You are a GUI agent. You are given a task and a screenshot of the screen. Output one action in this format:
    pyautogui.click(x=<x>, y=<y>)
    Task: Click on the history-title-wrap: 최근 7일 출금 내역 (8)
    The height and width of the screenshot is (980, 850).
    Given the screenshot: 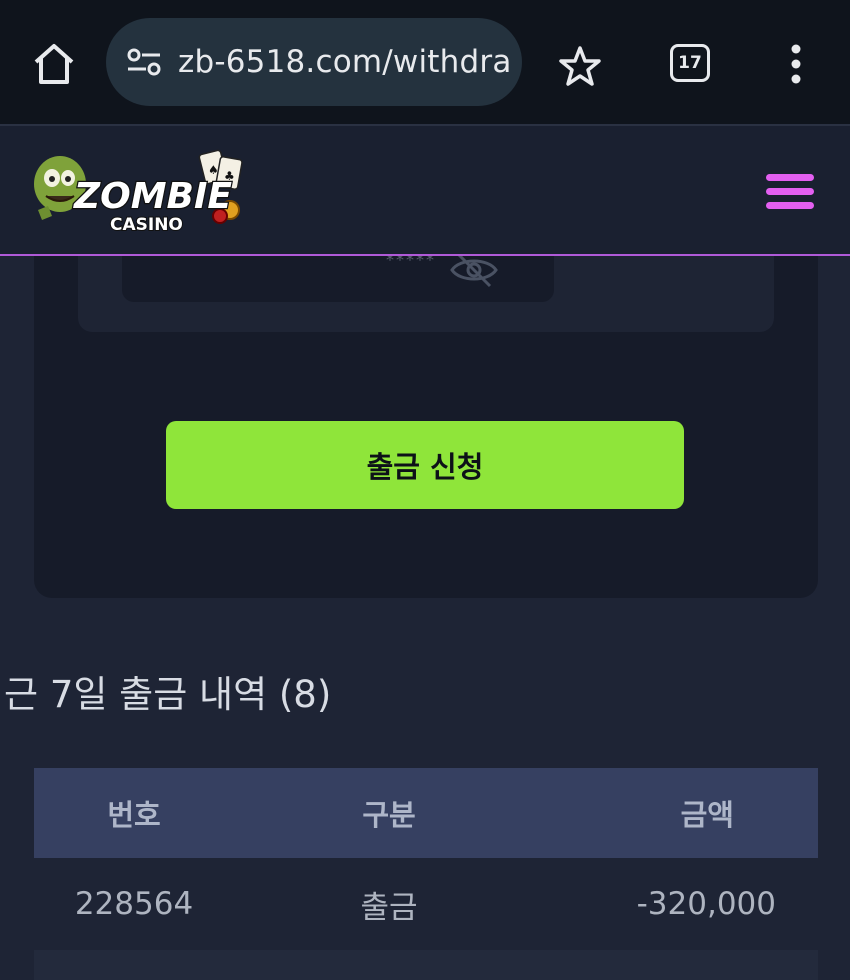 What is the action you would take?
    pyautogui.click(x=425, y=692)
    